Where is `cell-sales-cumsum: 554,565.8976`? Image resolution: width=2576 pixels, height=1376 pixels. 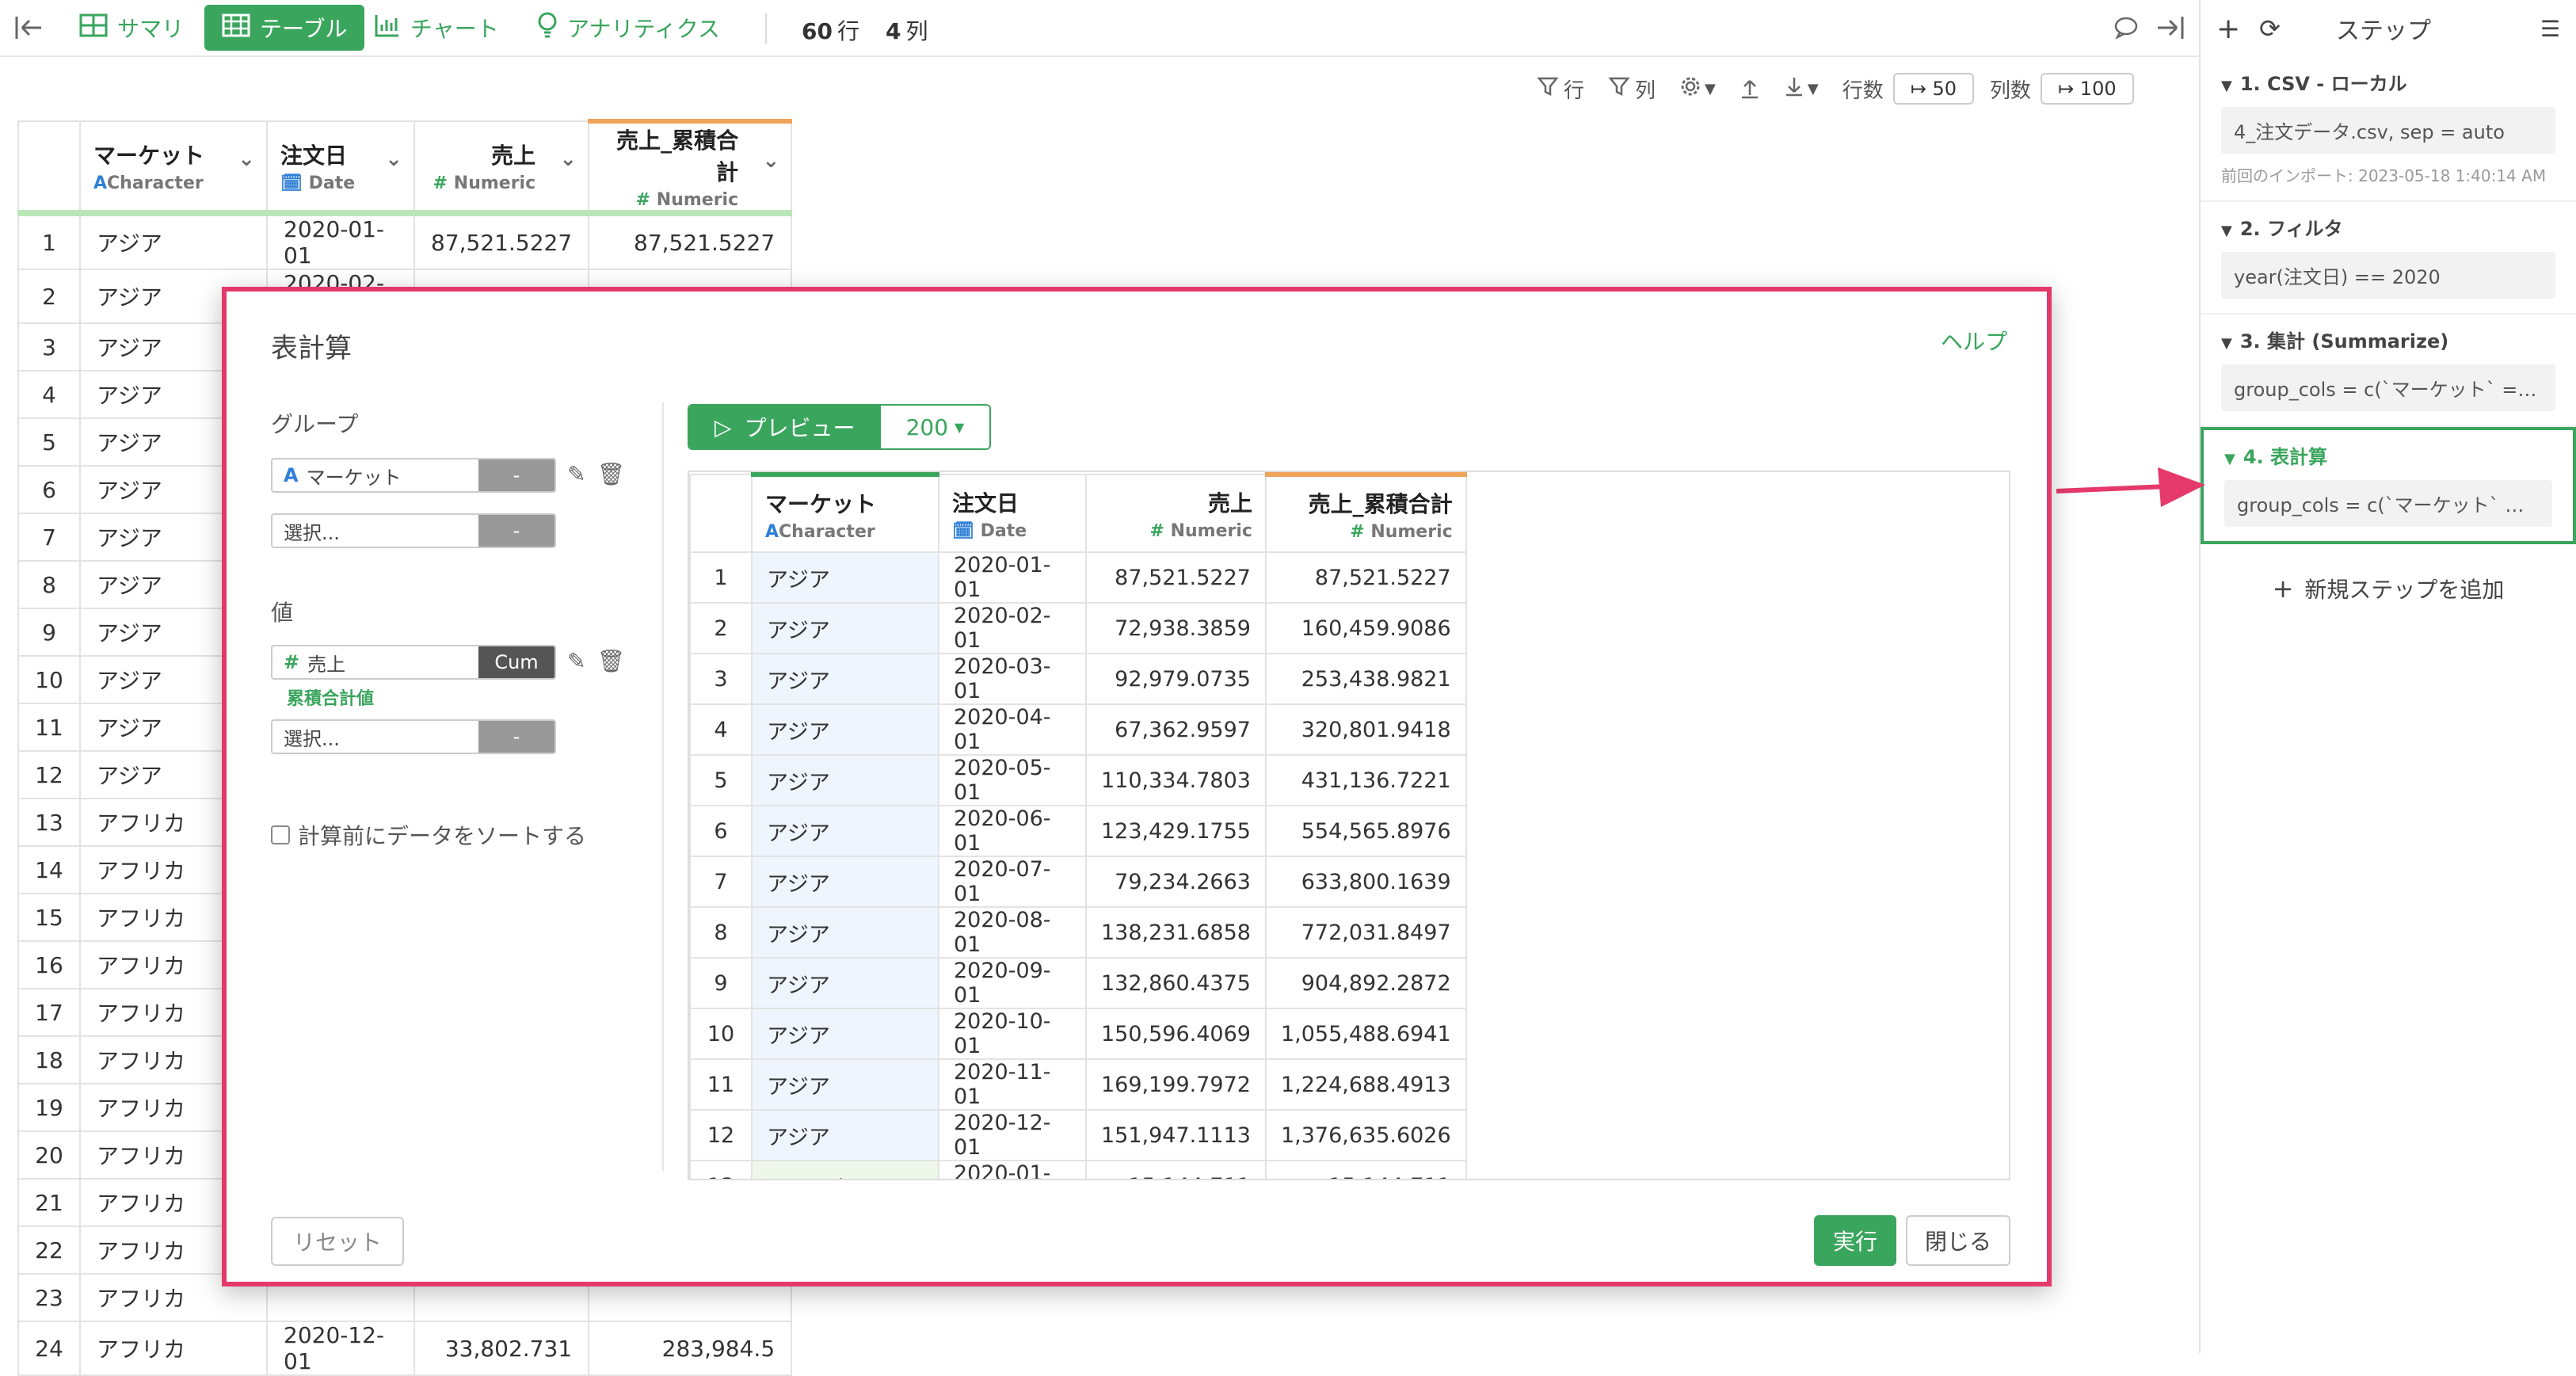
cell-sales-cumsum: 554,565.8976 is located at coordinates (1365, 831).